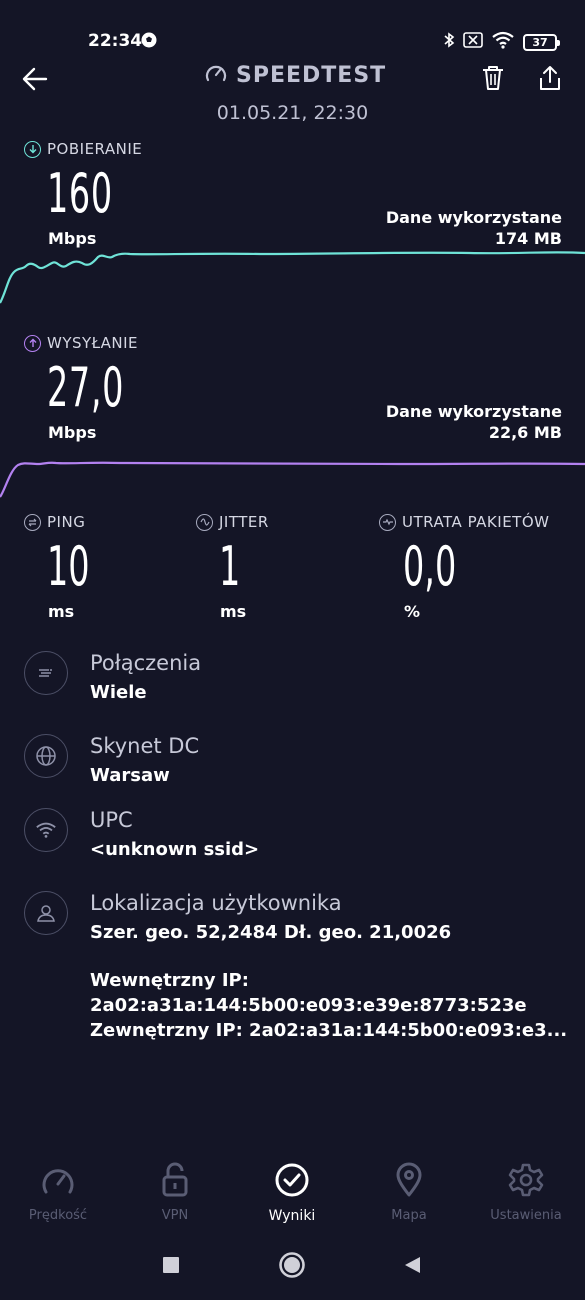 The height and width of the screenshot is (1300, 585). Describe the element at coordinates (449, 42) in the screenshot. I see `bluetooth-icon` at that location.